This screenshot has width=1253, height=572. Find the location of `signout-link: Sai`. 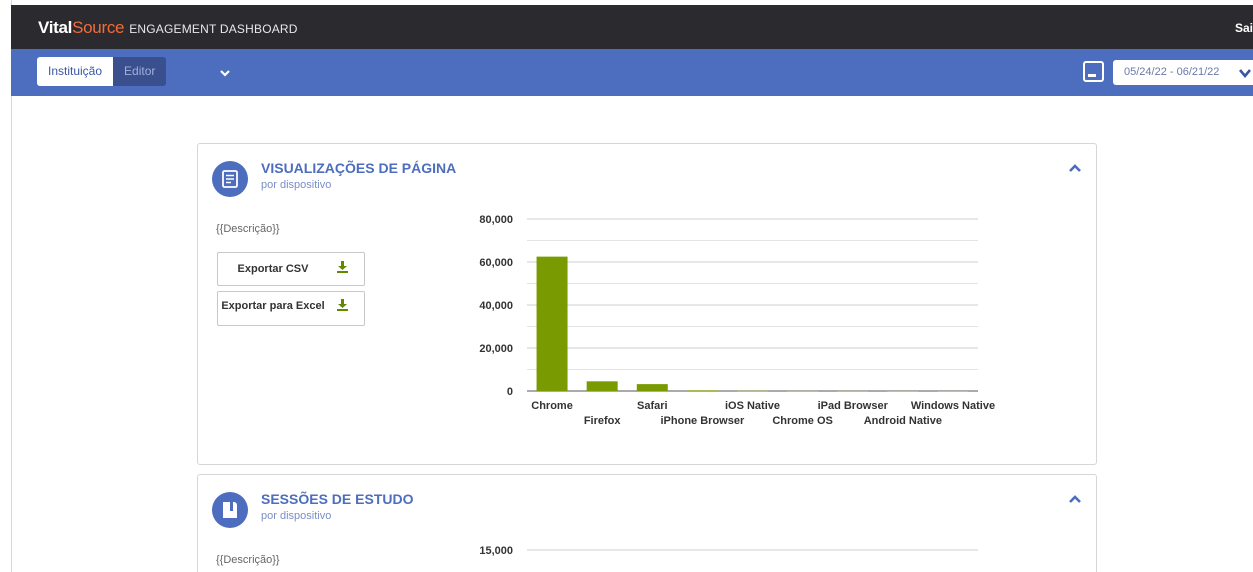

signout-link: Sai is located at coordinates (1244, 28).